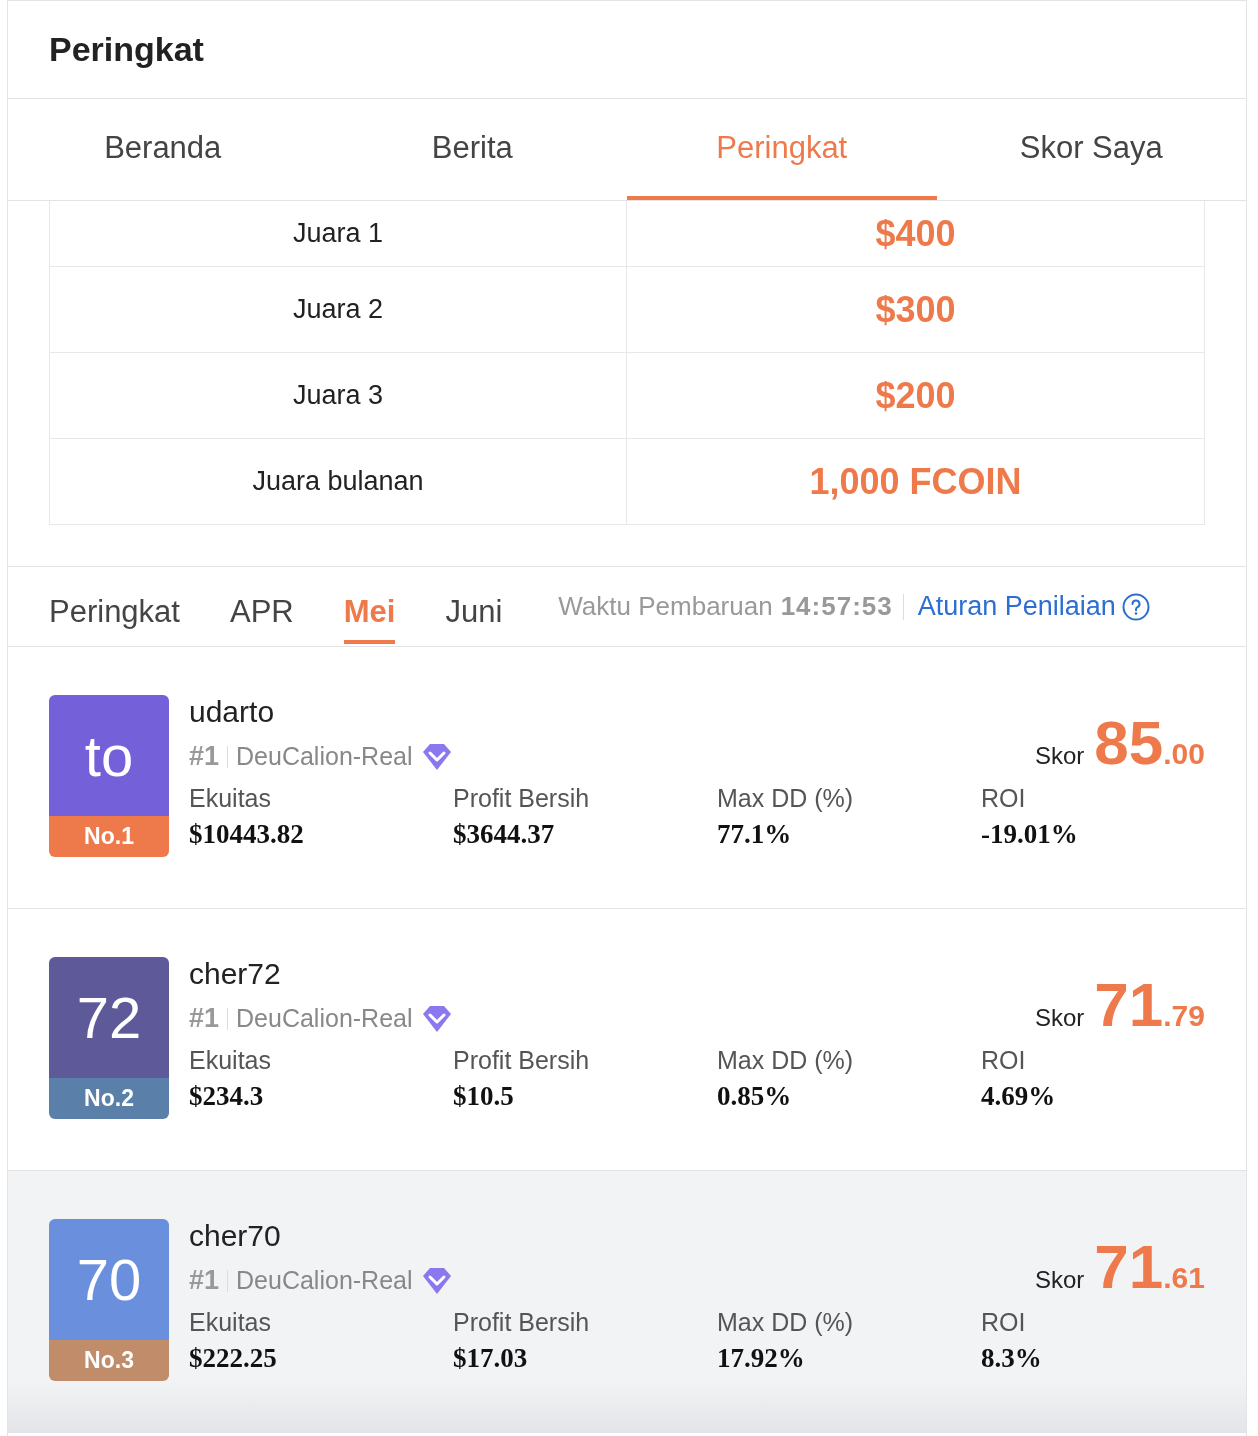  Describe the element at coordinates (915, 309) in the screenshot. I see `prize-value: $300` at that location.